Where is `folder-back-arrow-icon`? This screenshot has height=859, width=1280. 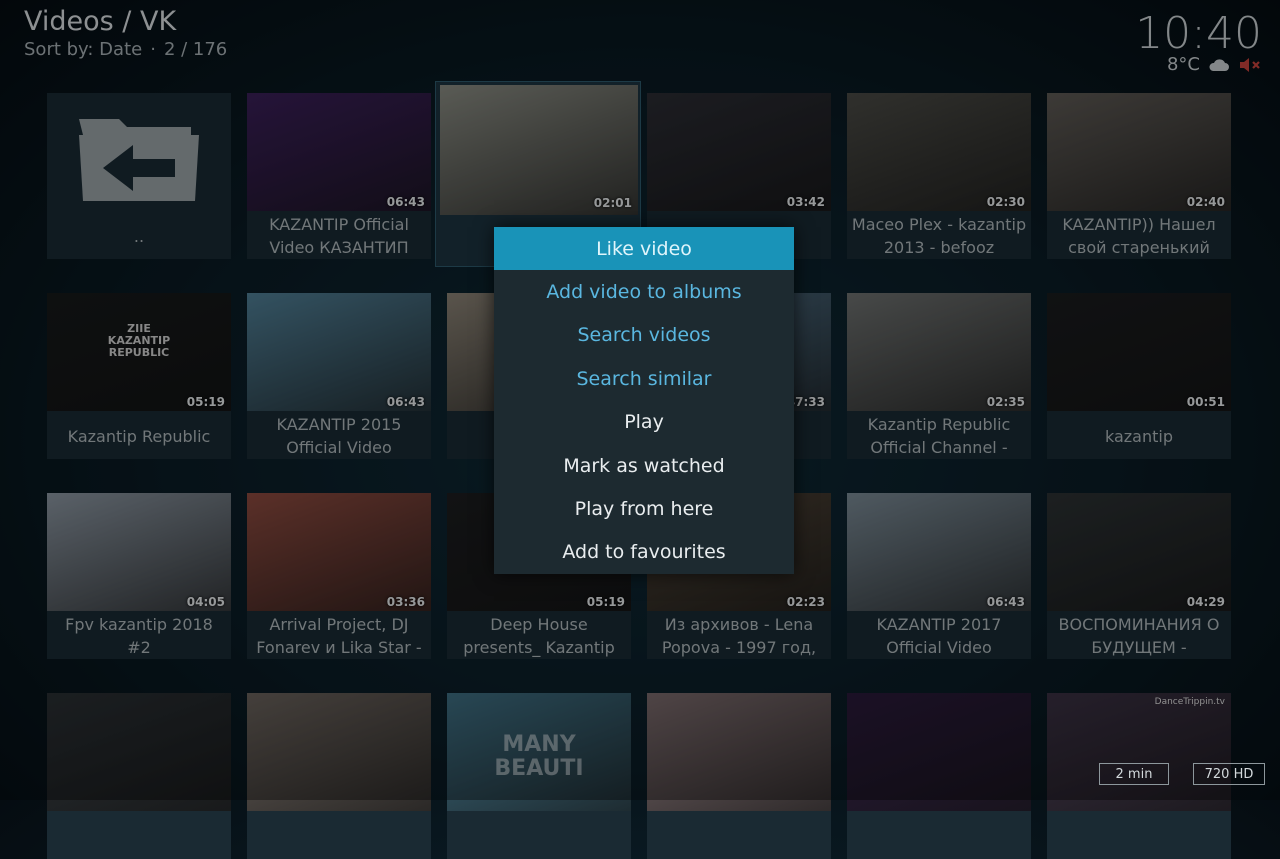
folder-back-arrow-icon is located at coordinates (139, 157).